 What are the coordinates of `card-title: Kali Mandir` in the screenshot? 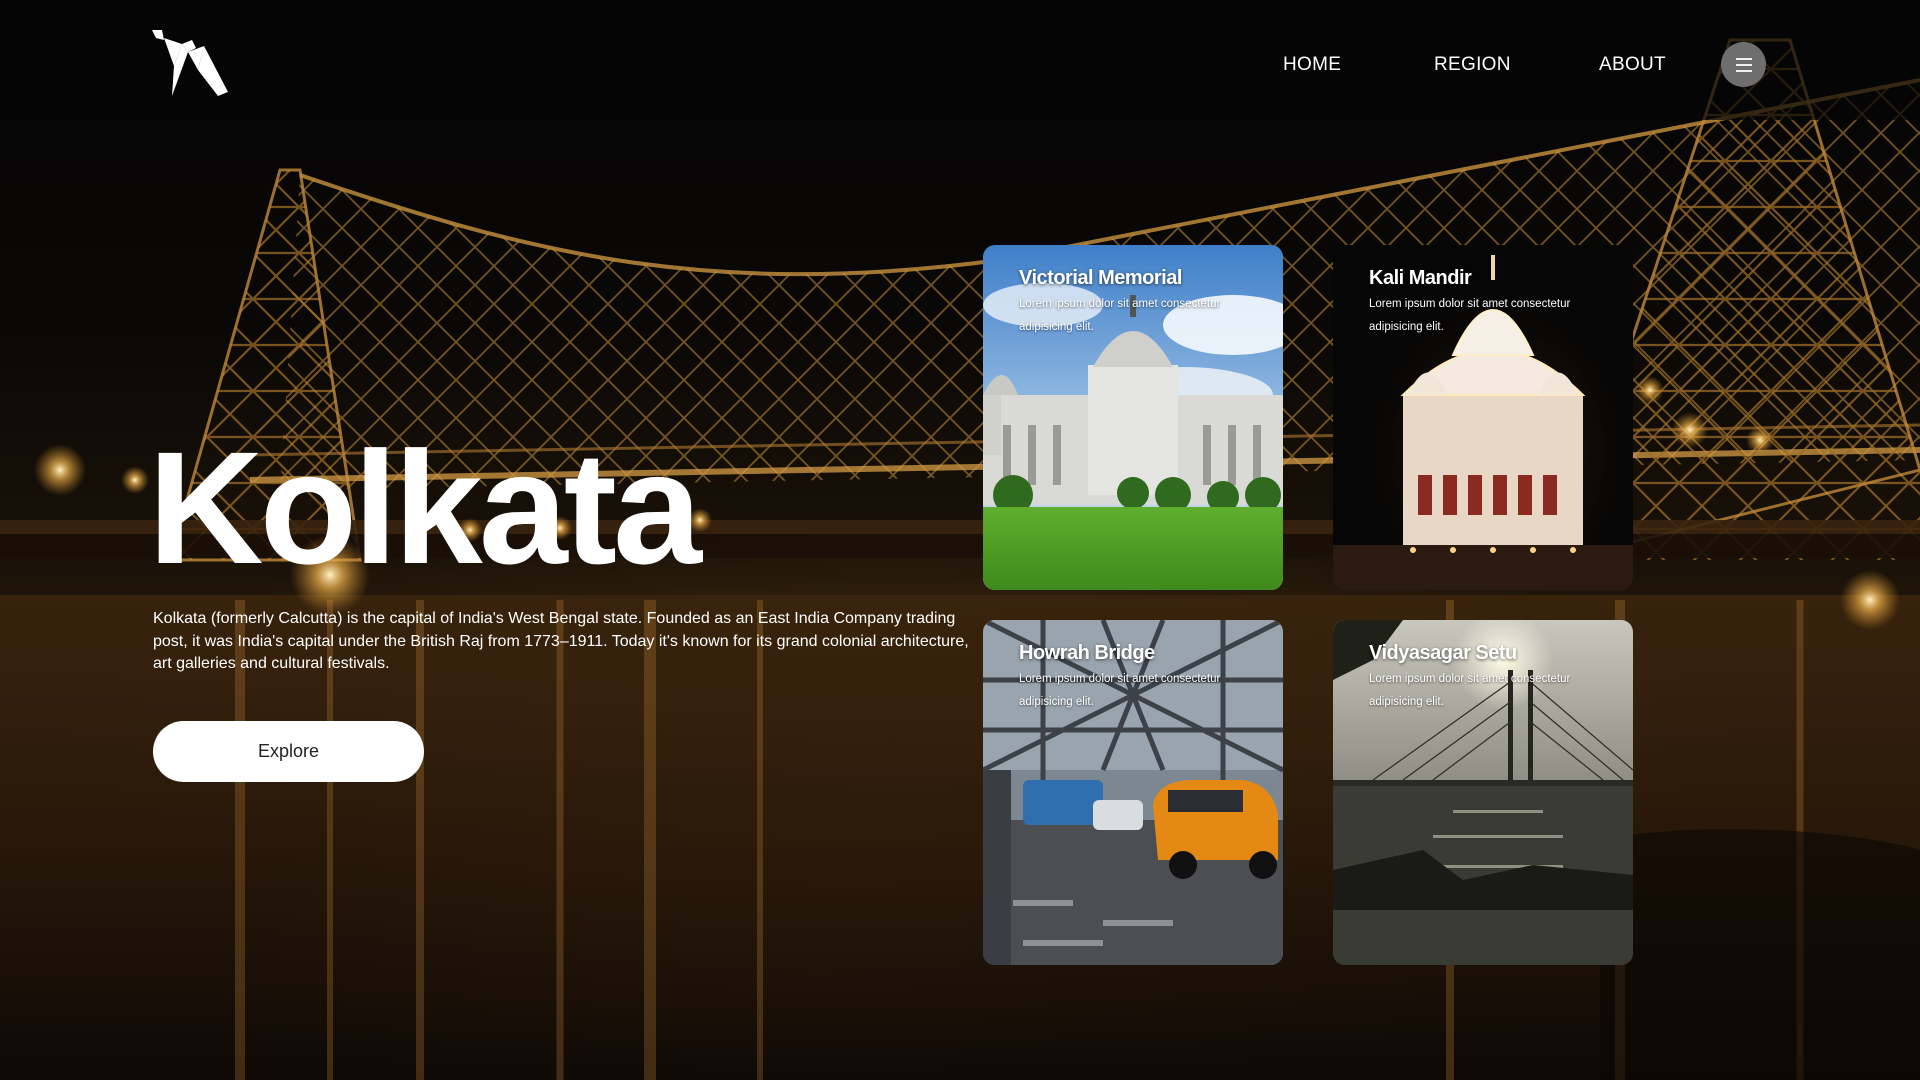 It's located at (1420, 278).